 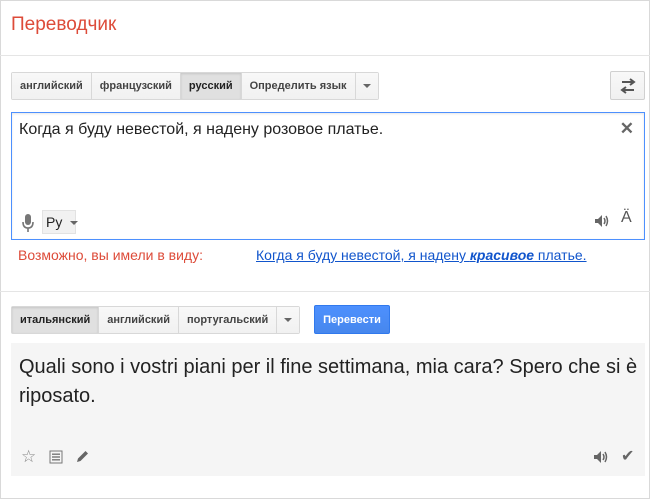 What do you see at coordinates (627, 456) in the screenshot?
I see `check-icon: ✔` at bounding box center [627, 456].